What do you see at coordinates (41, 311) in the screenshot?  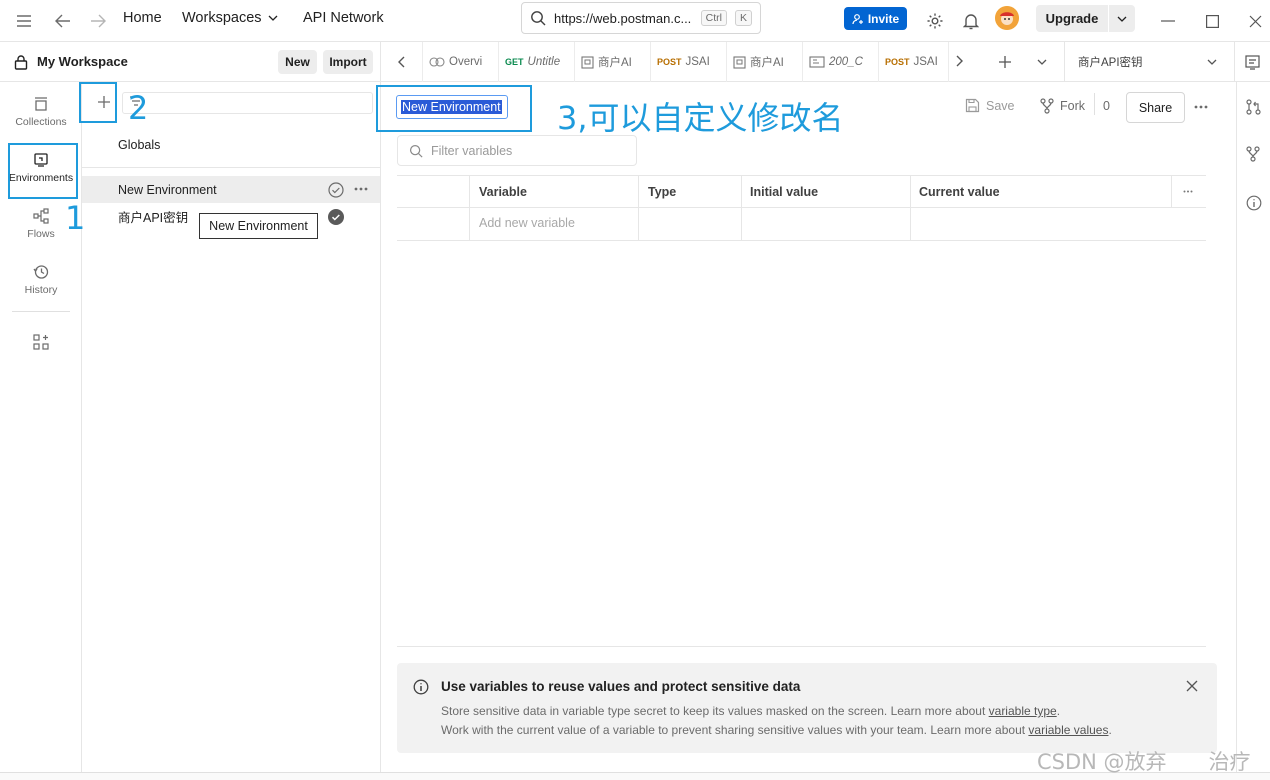 I see `rail-divider` at bounding box center [41, 311].